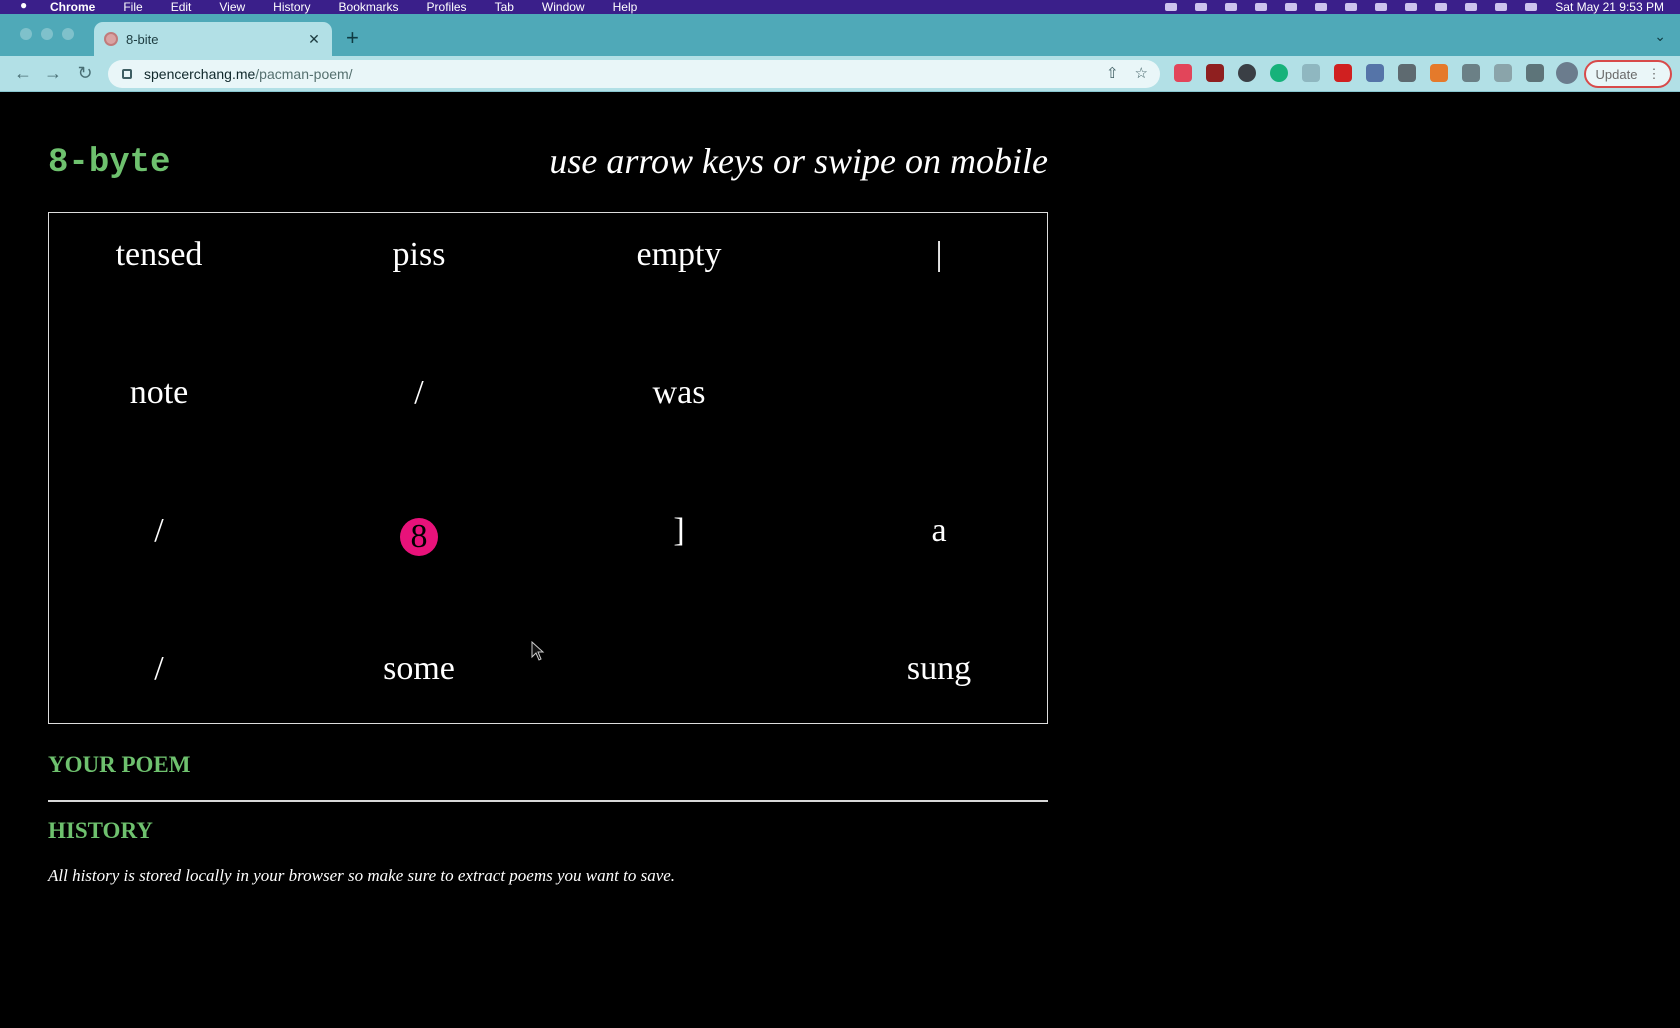  I want to click on tab-active: 8-bite ✕, so click(213, 39).